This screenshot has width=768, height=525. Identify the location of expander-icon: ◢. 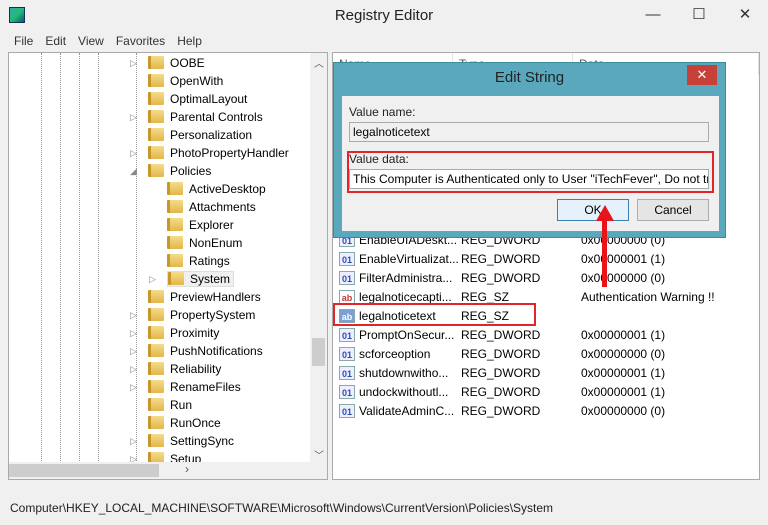
(133, 171).